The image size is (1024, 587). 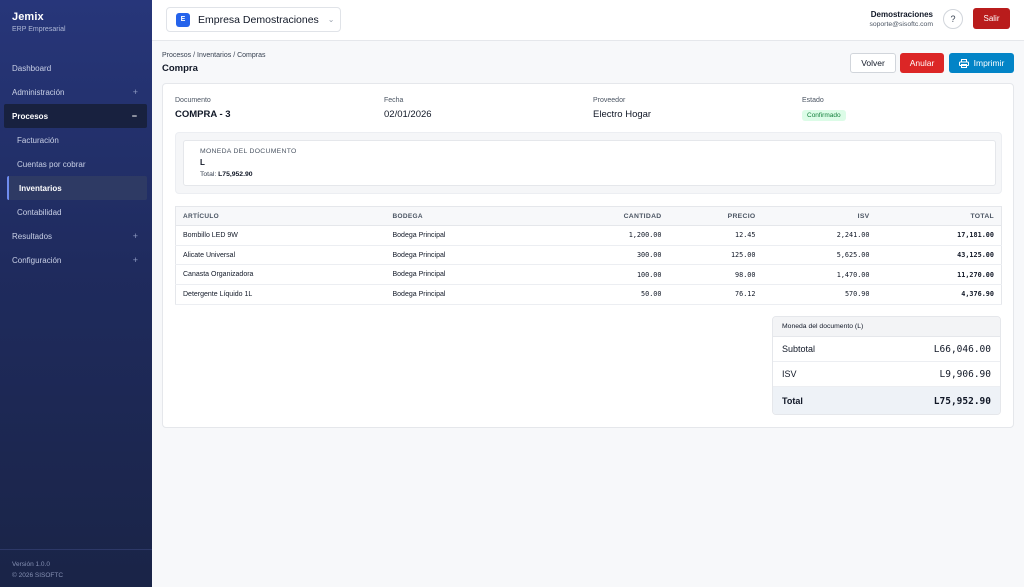 What do you see at coordinates (991, 18) in the screenshot?
I see `logout-button: Salir` at bounding box center [991, 18].